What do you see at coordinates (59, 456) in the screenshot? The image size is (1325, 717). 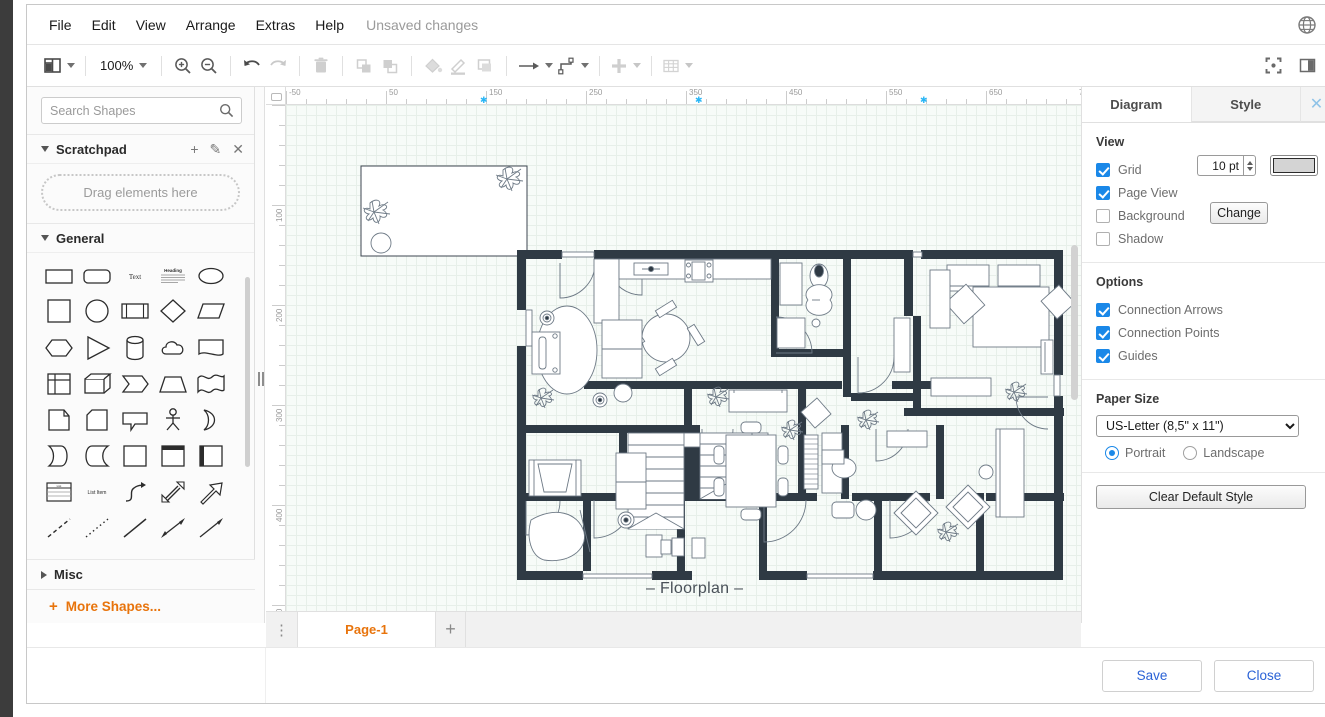 I see `shape-data-storage` at bounding box center [59, 456].